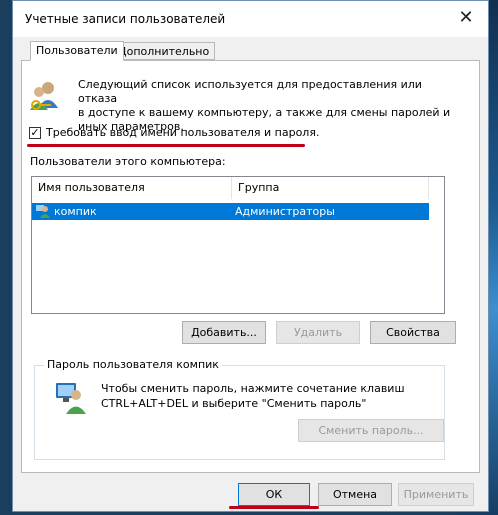 The width and height of the screenshot is (498, 515). Describe the element at coordinates (75, 211) in the screenshot. I see `user-name-cell: компик` at that location.